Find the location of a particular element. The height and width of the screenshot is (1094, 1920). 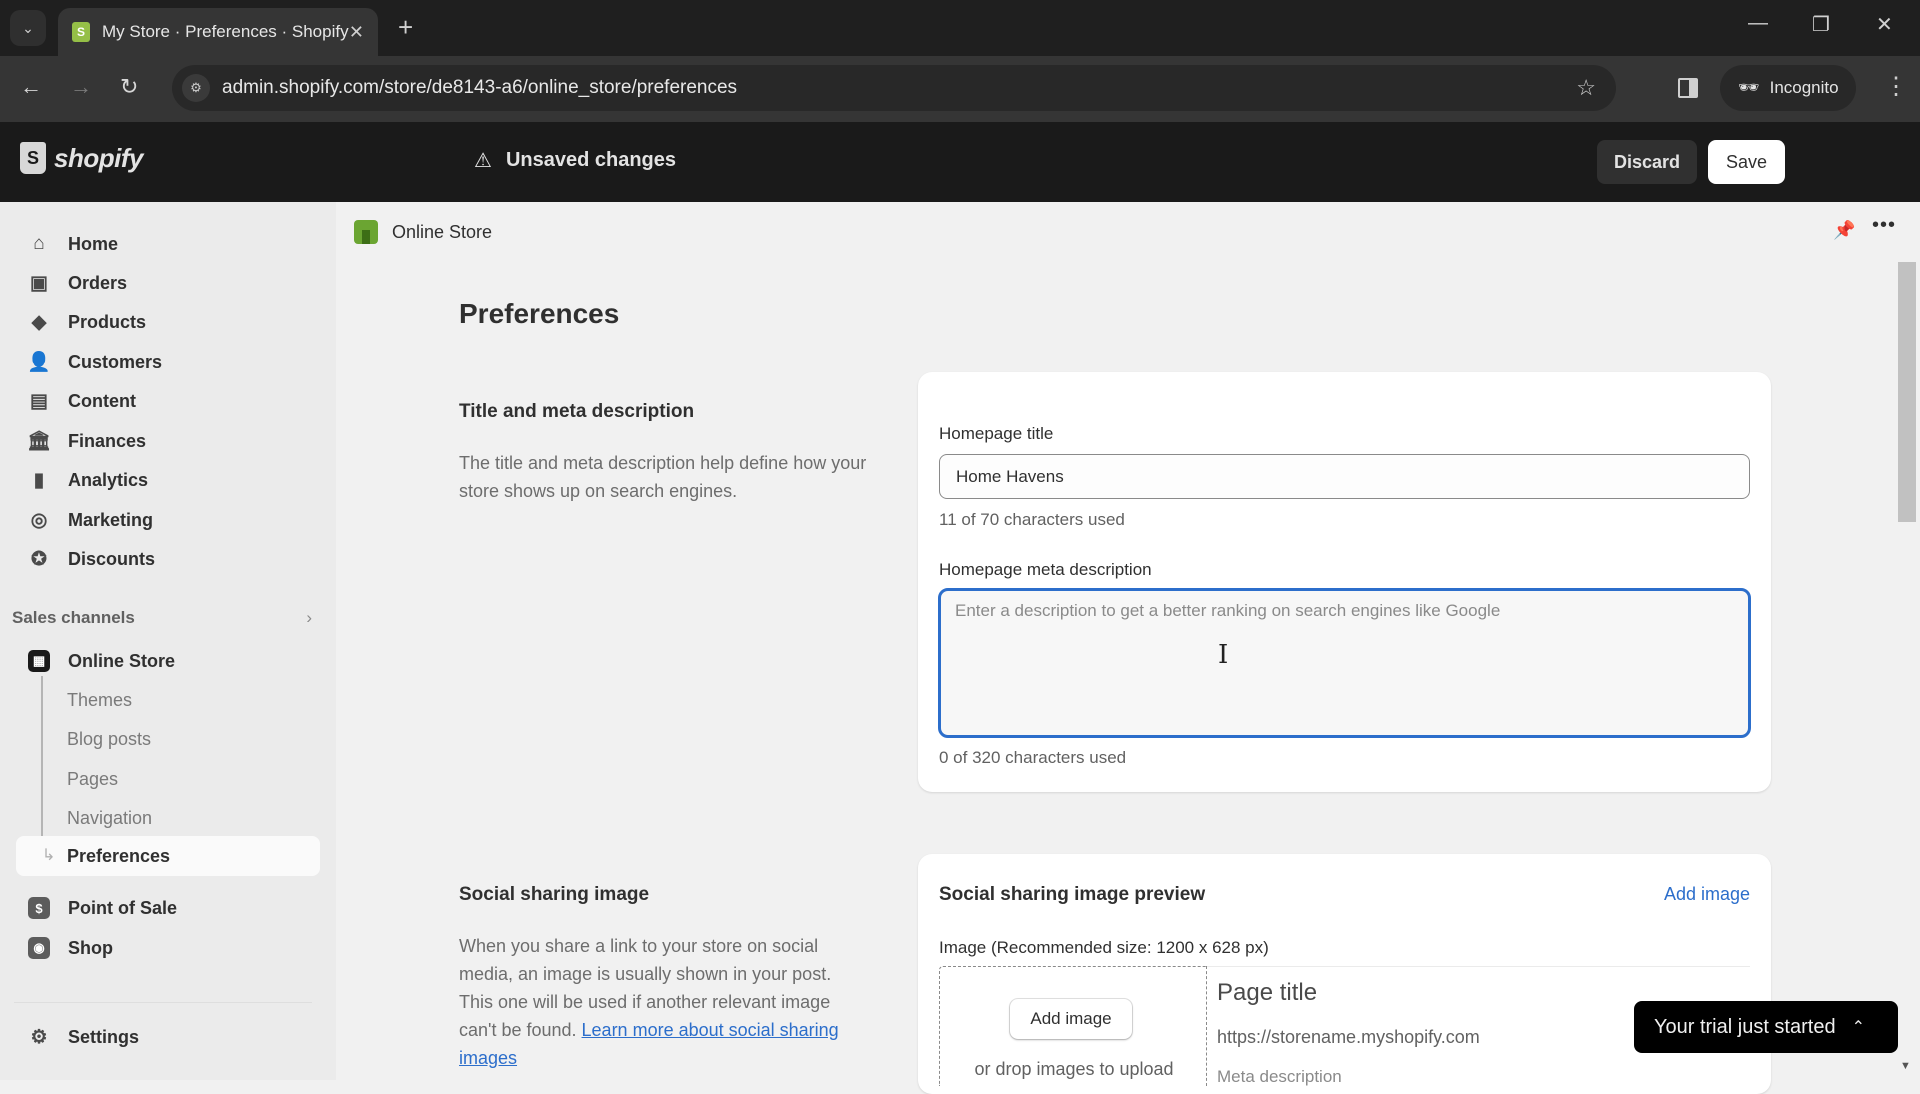

sidebar-item-shop: ◉ Shop is located at coordinates (173, 948).